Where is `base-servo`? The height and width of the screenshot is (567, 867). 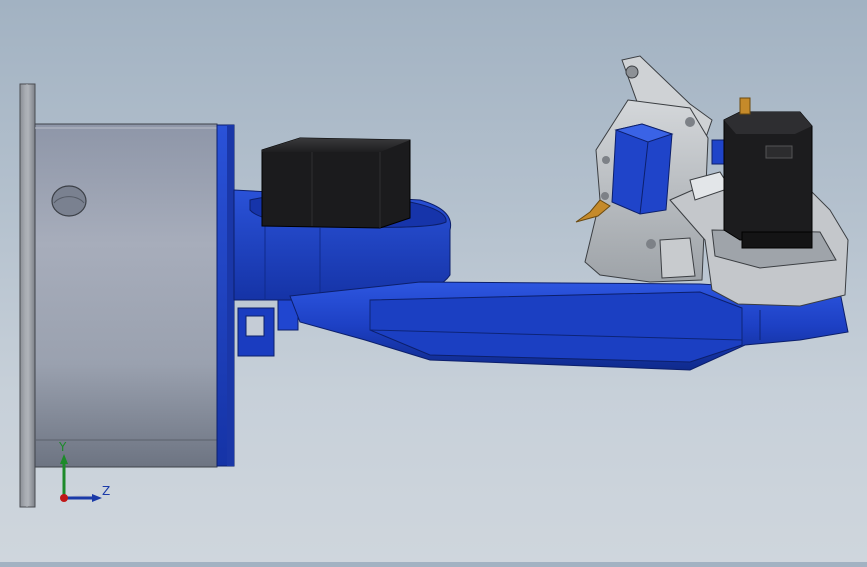
base-servo is located at coordinates (336, 183).